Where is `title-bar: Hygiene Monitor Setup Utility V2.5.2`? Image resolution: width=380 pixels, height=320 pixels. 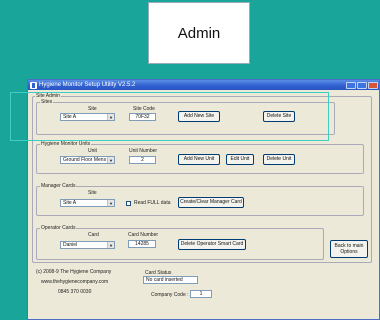
title-bar: Hygiene Monitor Setup Utility V2.5.2 is located at coordinates (203, 85).